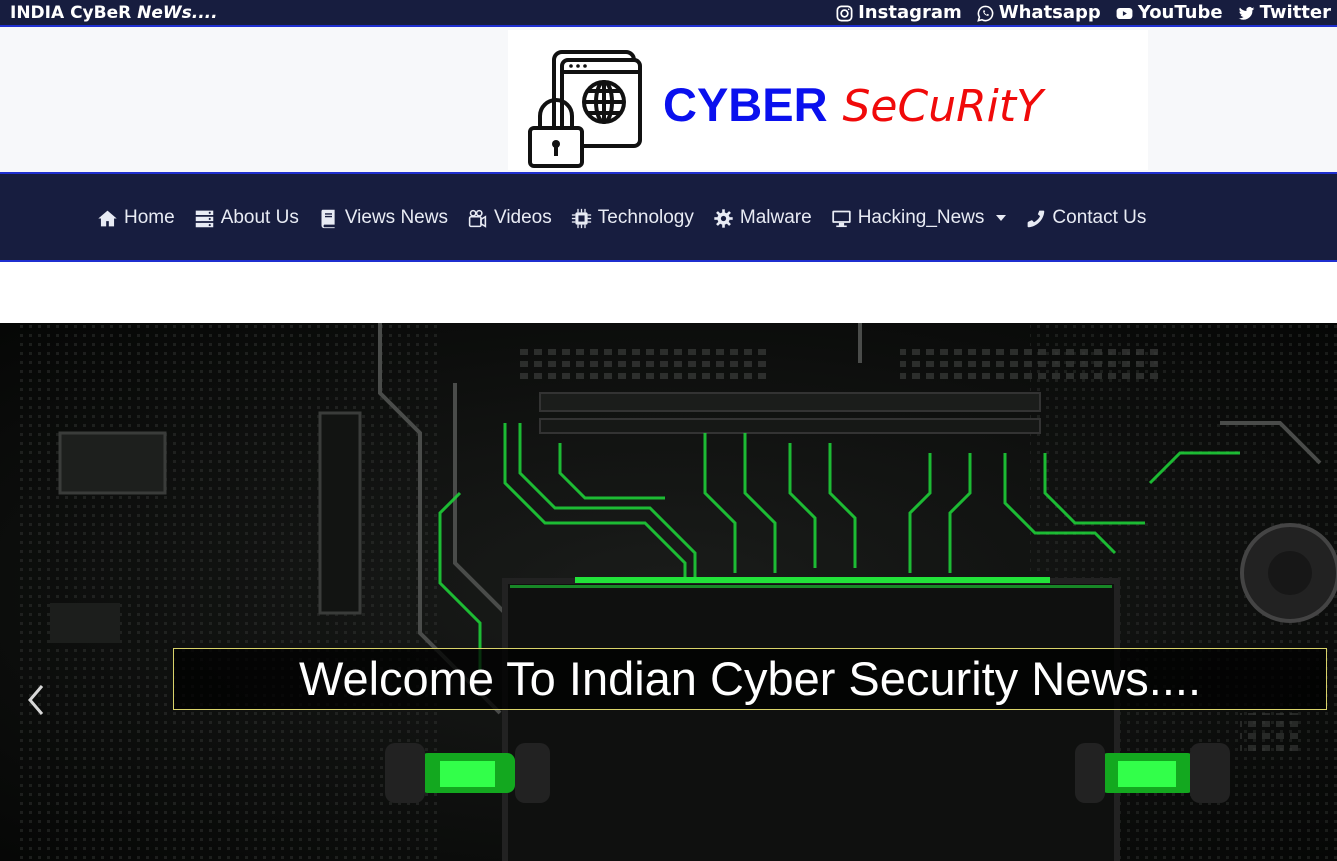  What do you see at coordinates (668, 292) in the screenshot?
I see `content-spacer` at bounding box center [668, 292].